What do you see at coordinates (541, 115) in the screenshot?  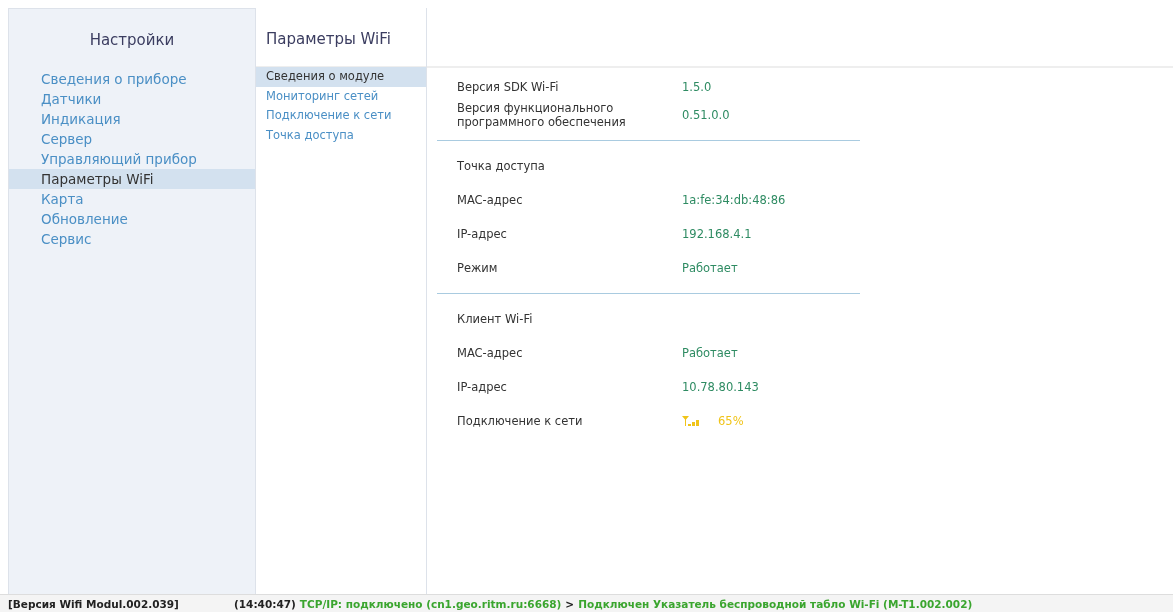 I see `field-label: Версия функционального программного обеспечения` at bounding box center [541, 115].